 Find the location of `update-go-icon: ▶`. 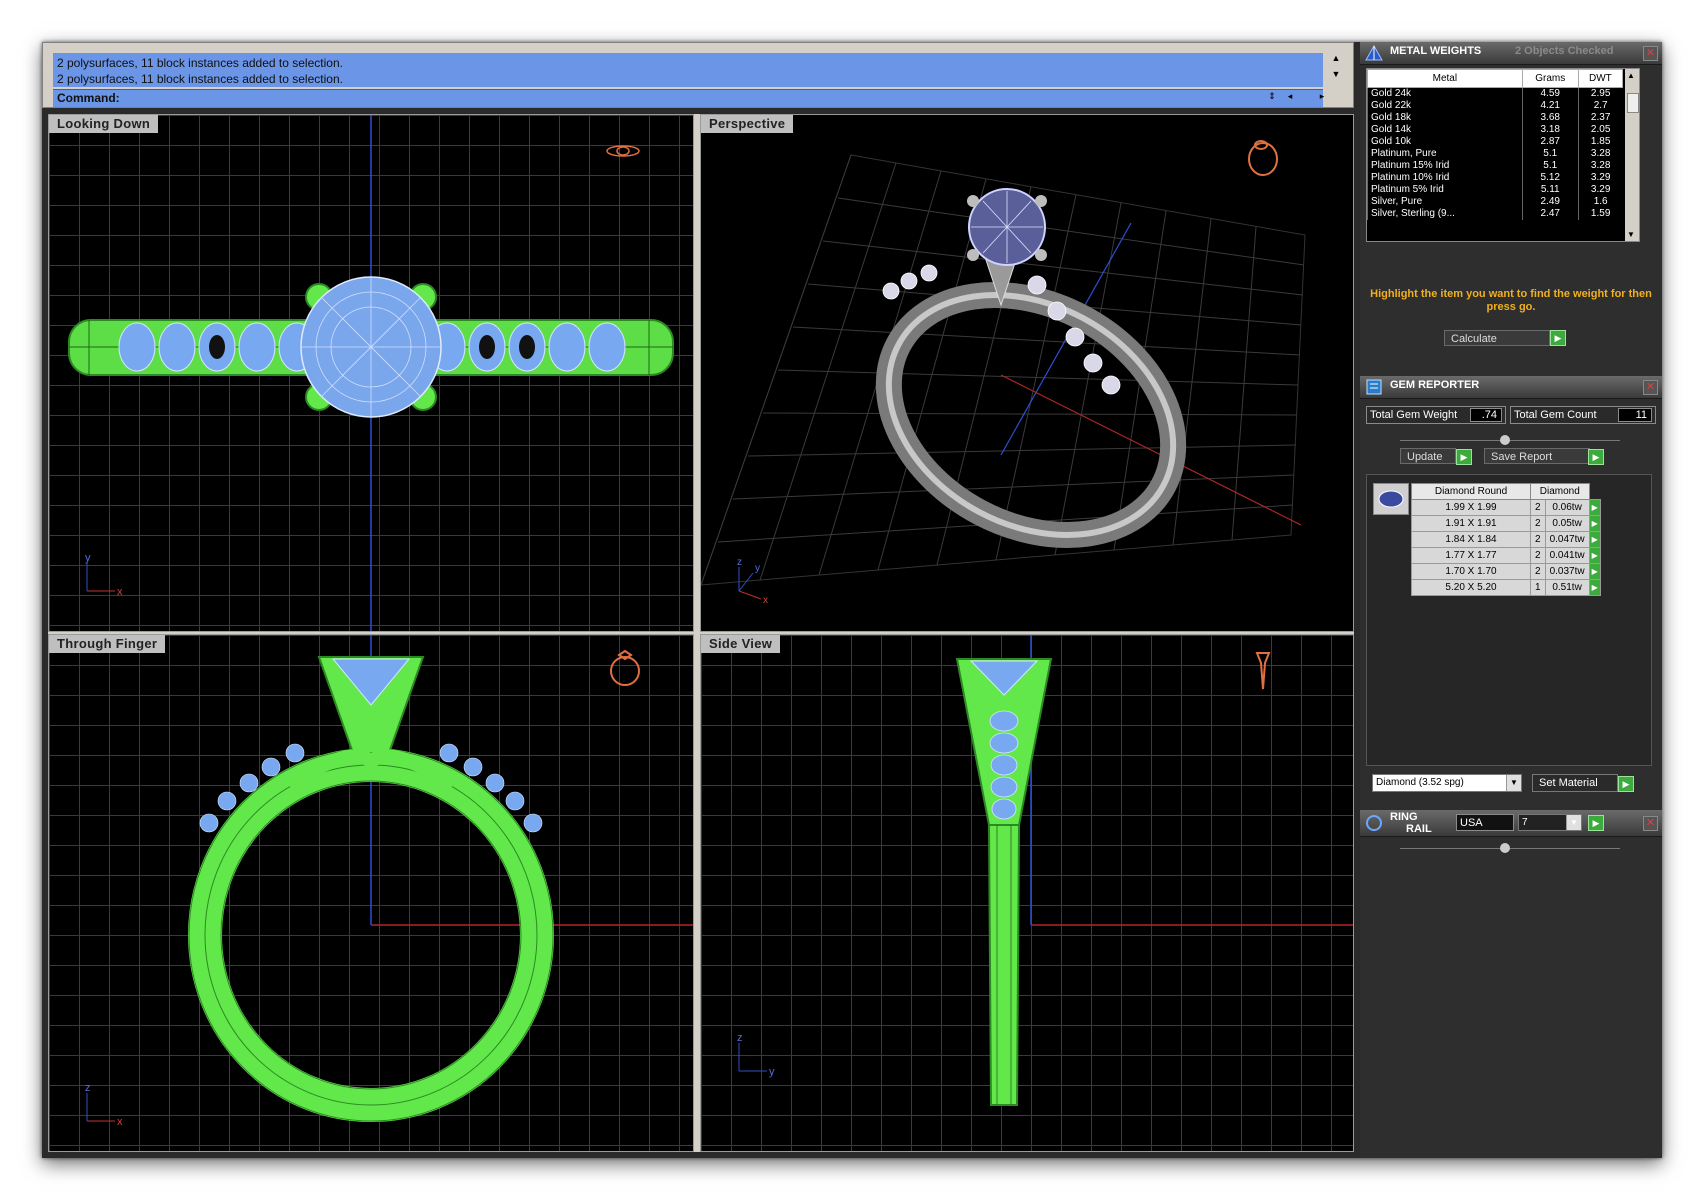

update-go-icon: ▶ is located at coordinates (1464, 457).